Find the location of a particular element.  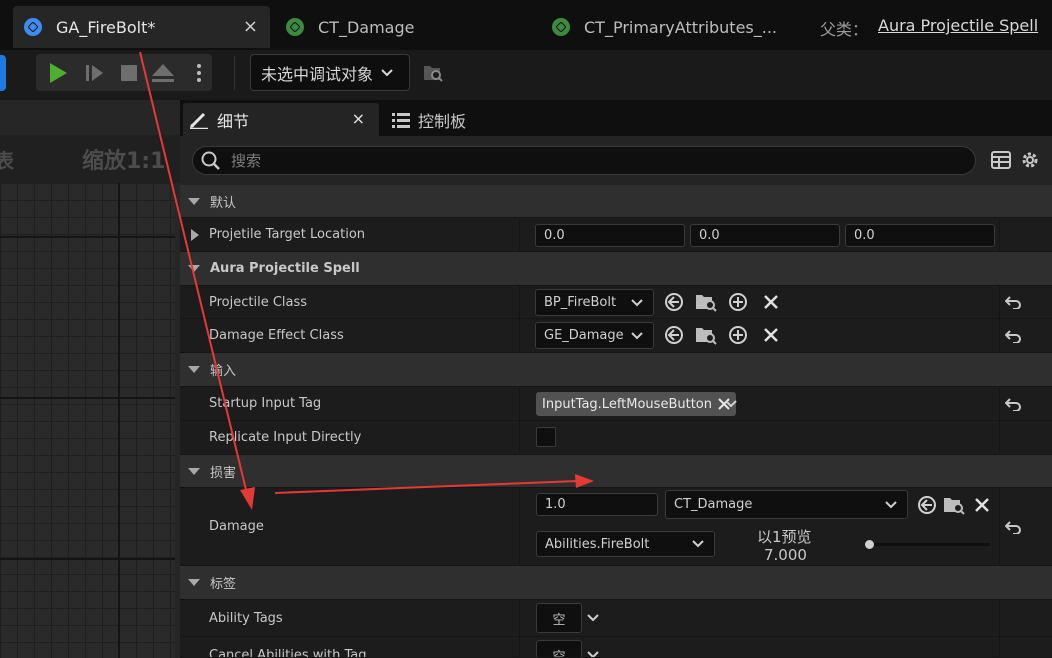

category-label: 损害 is located at coordinates (223, 473).